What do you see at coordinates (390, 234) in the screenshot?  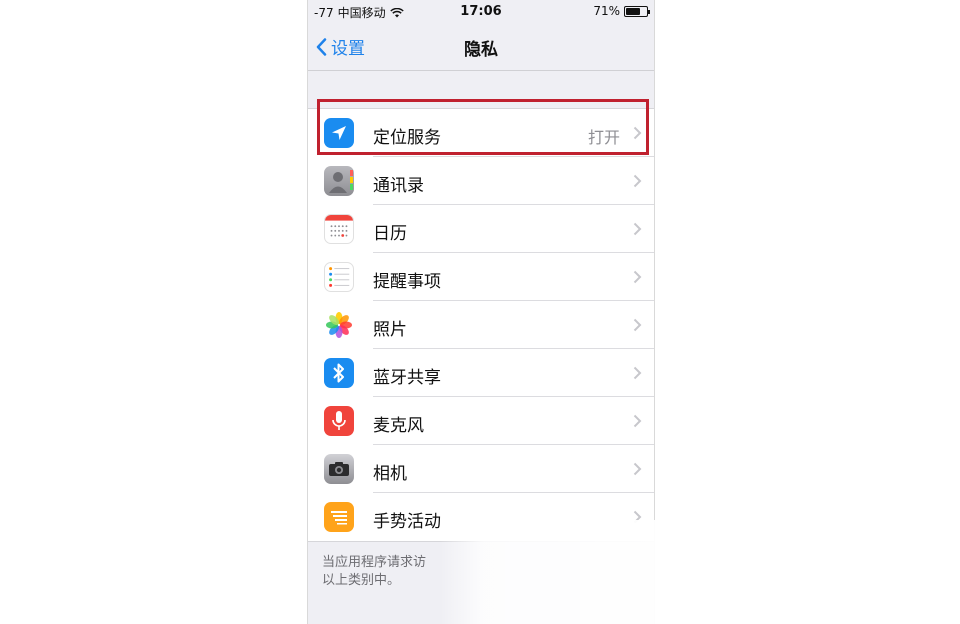 I see `row-label: 日历` at bounding box center [390, 234].